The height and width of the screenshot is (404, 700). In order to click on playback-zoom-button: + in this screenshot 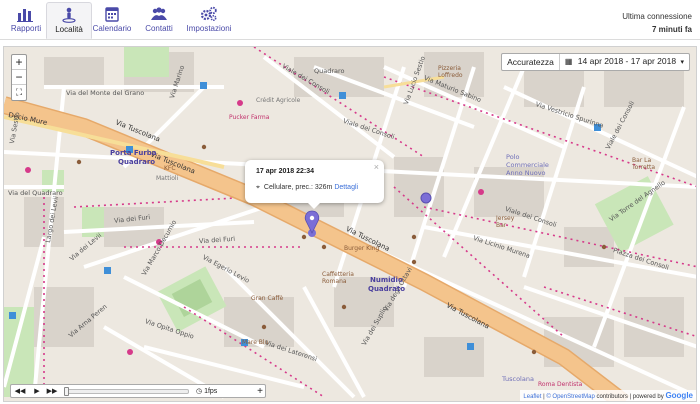, I will do `click(260, 391)`.